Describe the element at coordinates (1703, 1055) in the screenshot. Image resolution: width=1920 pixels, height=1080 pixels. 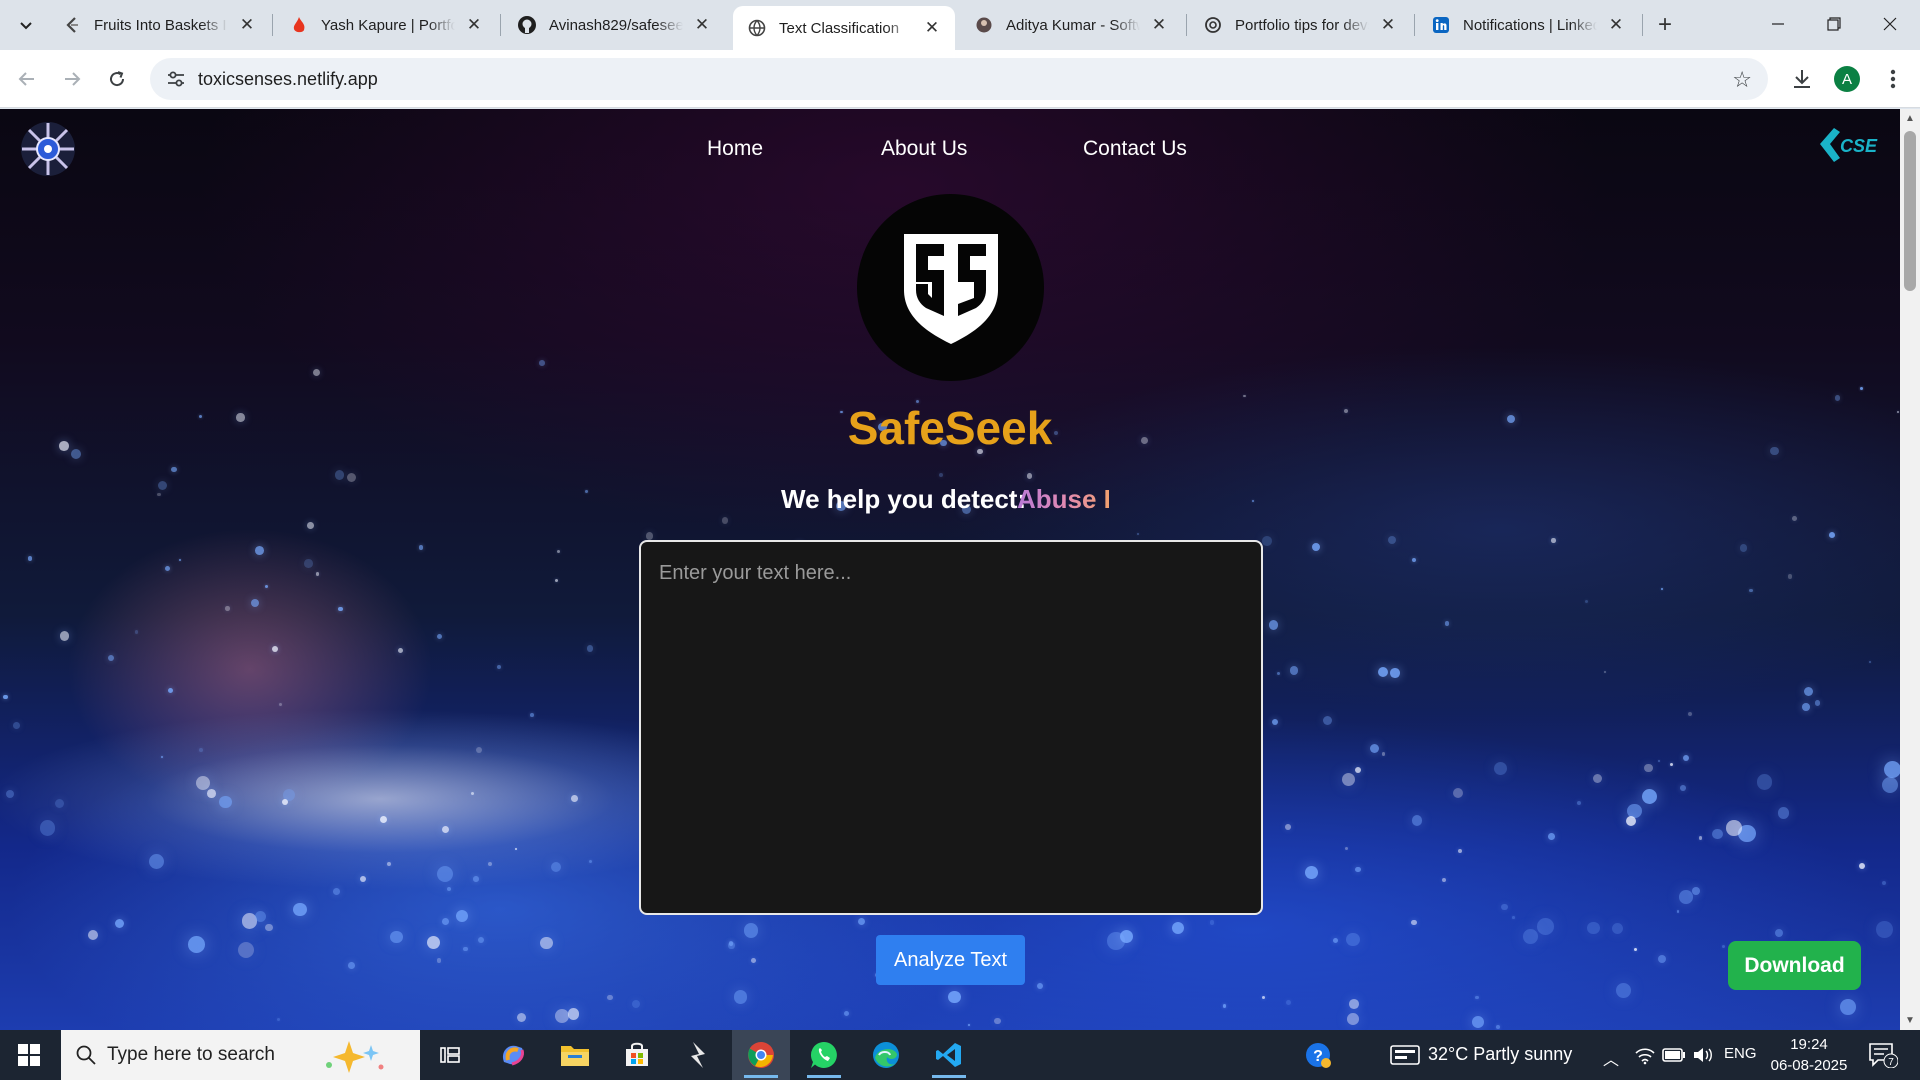
I see `volume-icon` at that location.